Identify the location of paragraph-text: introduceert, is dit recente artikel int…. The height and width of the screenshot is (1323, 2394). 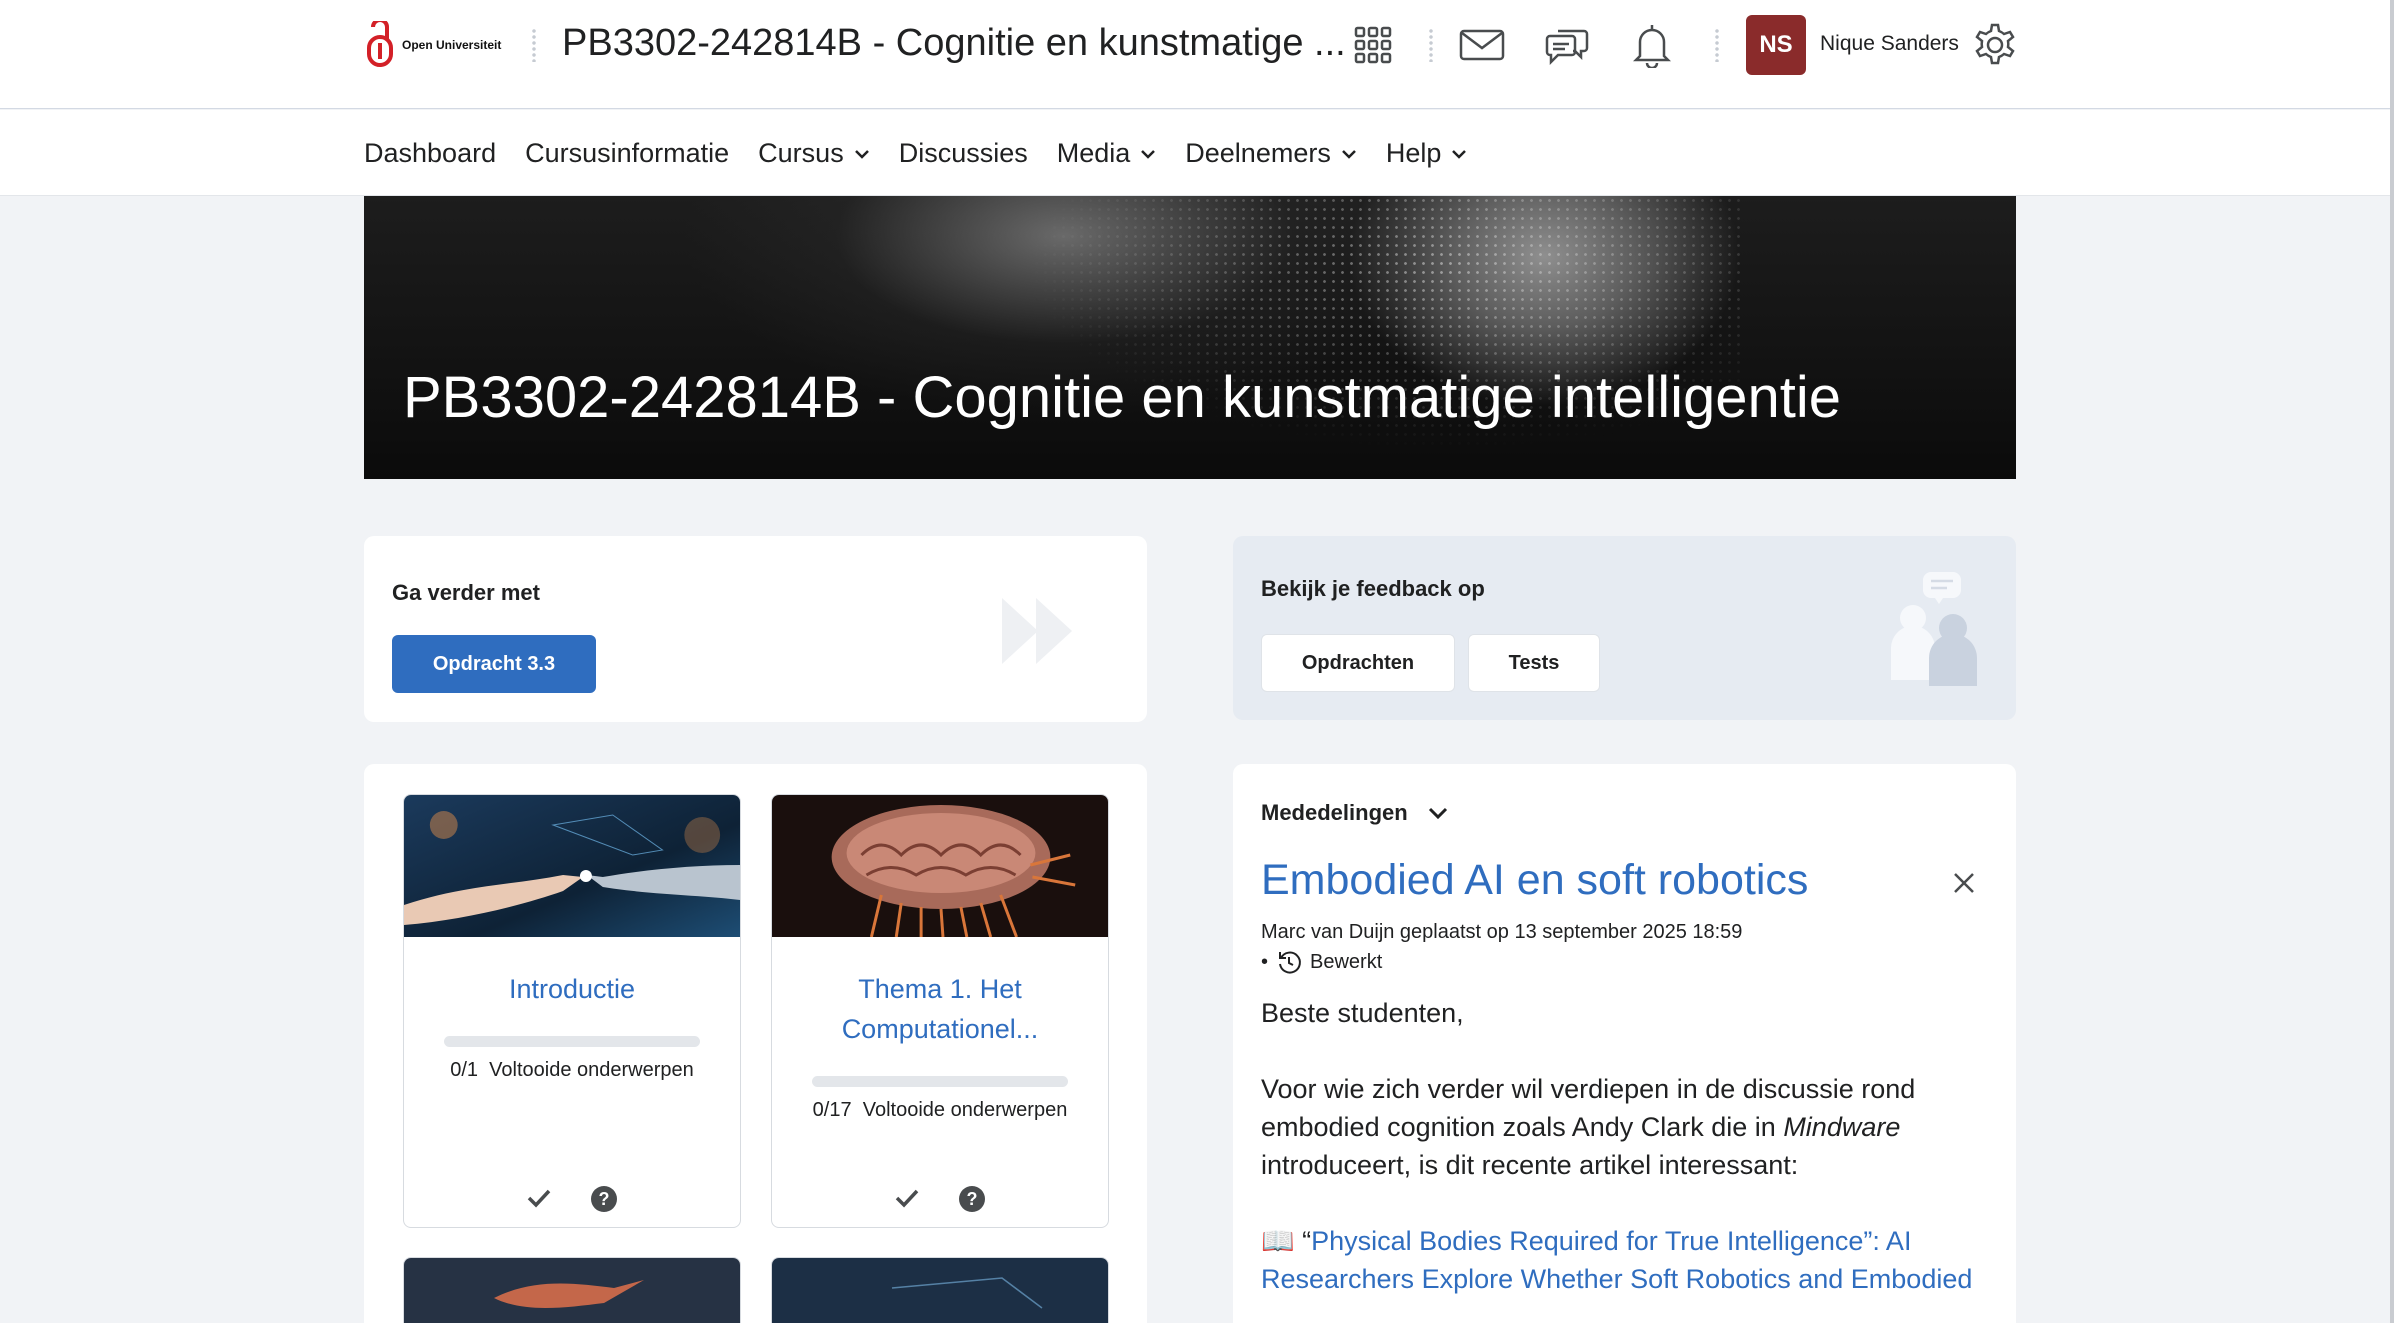
(1530, 1165).